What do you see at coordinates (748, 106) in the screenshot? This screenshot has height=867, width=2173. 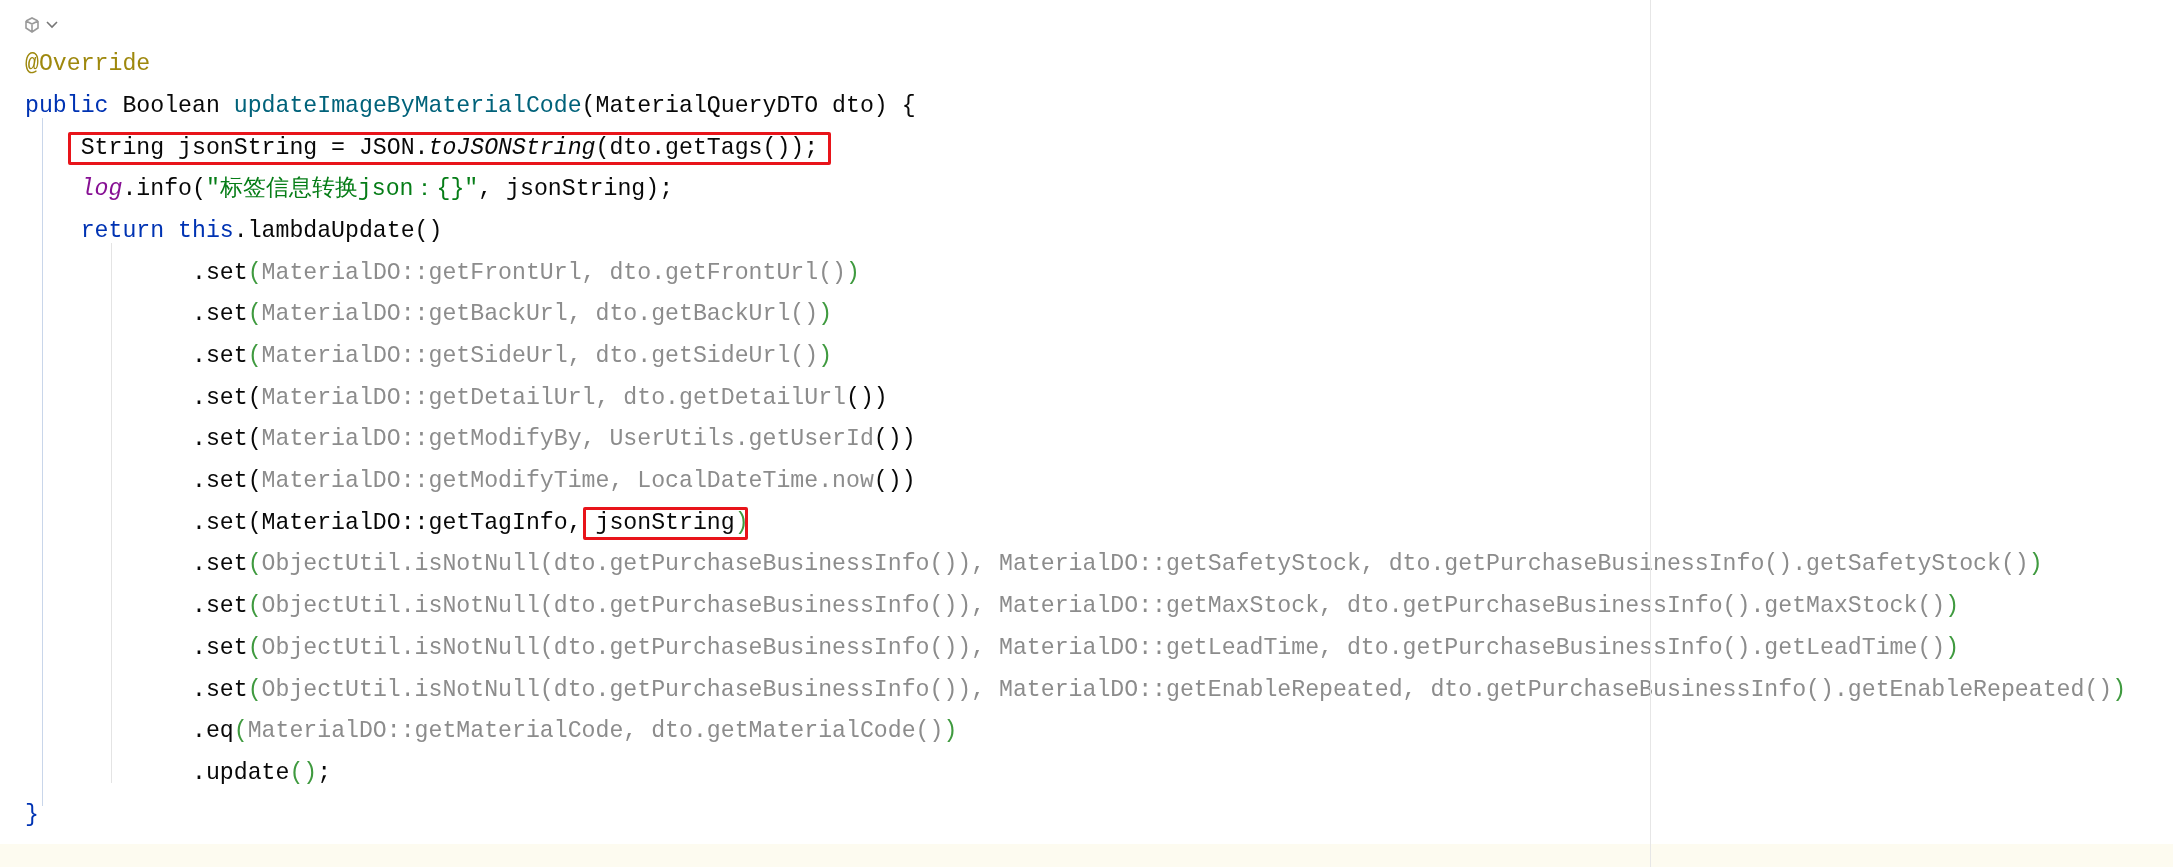 I see `code-text: (MaterialQueryDTO dto) {` at bounding box center [748, 106].